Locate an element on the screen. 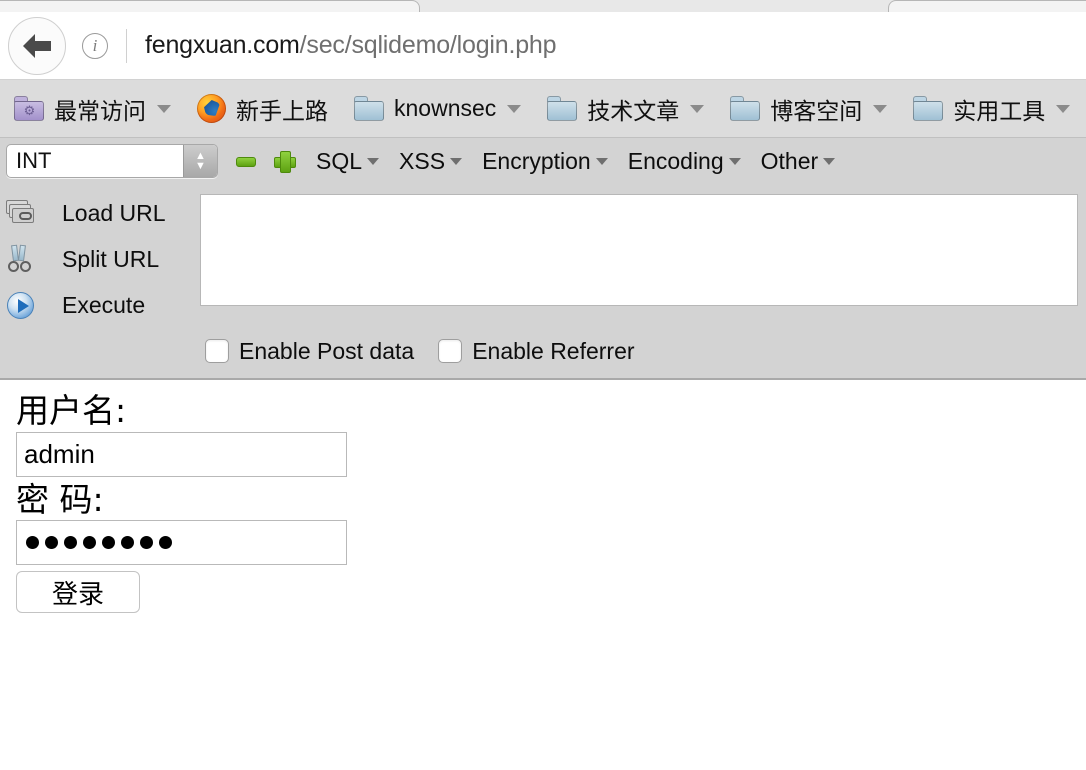  back-button is located at coordinates (37, 45).